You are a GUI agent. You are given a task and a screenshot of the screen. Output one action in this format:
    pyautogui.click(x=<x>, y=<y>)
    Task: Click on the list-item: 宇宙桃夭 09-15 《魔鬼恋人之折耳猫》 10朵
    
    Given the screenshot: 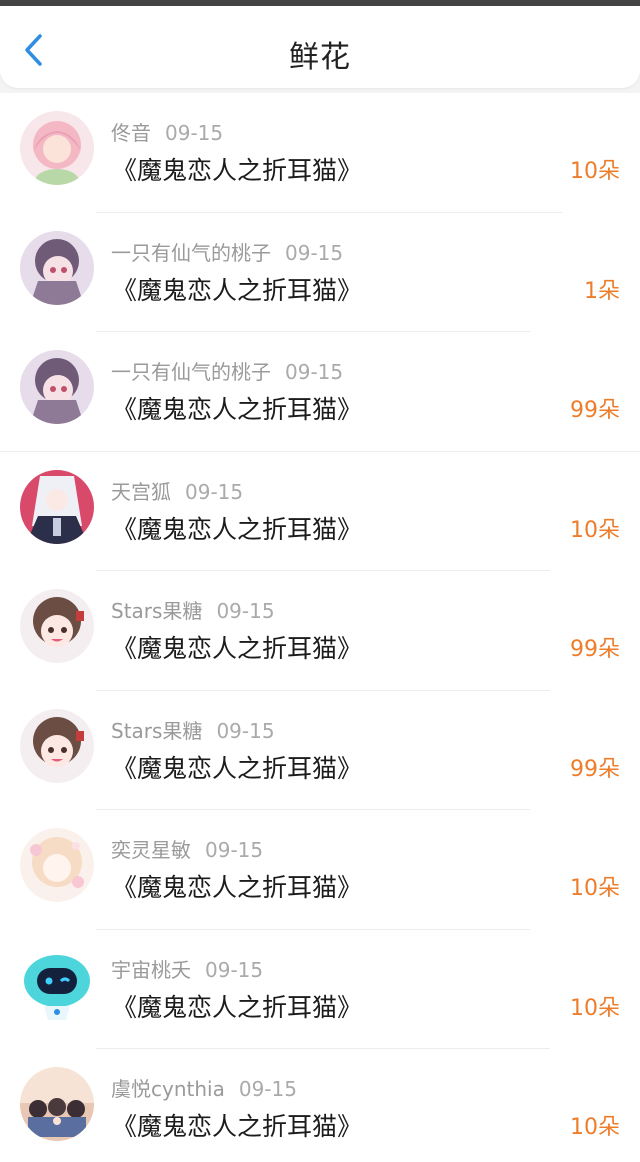 What is the action you would take?
    pyautogui.click(x=320, y=989)
    